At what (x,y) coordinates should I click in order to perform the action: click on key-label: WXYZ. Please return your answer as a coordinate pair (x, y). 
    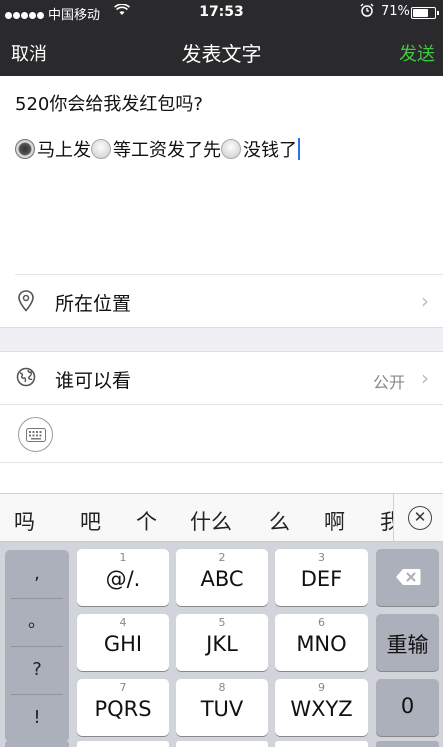
    Looking at the image, I should click on (321, 709).